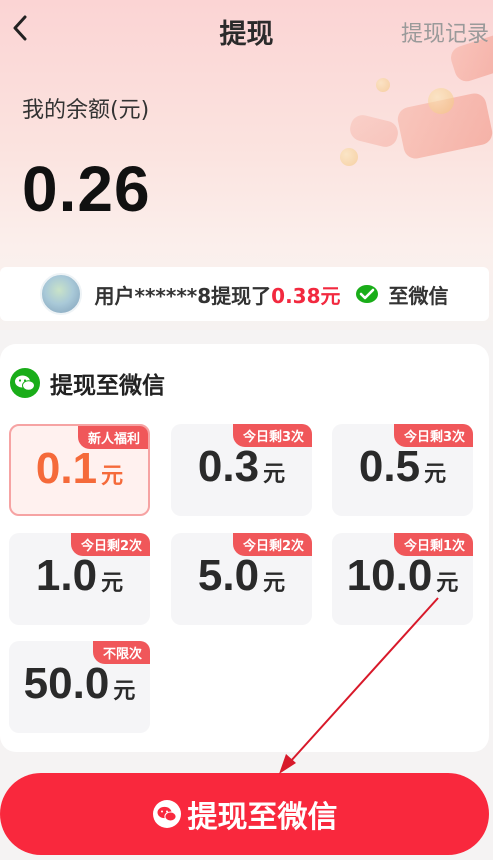  Describe the element at coordinates (241, 466) in the screenshot. I see `option-amount: 0.3 元` at that location.